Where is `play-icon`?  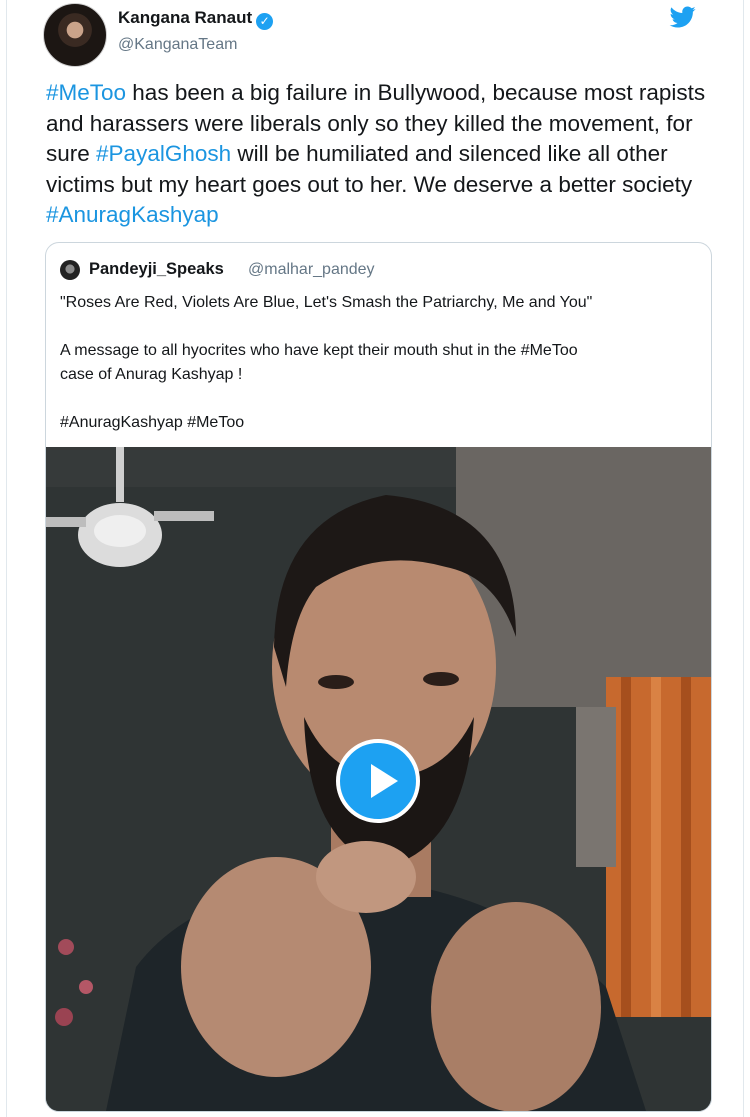 play-icon is located at coordinates (378, 781).